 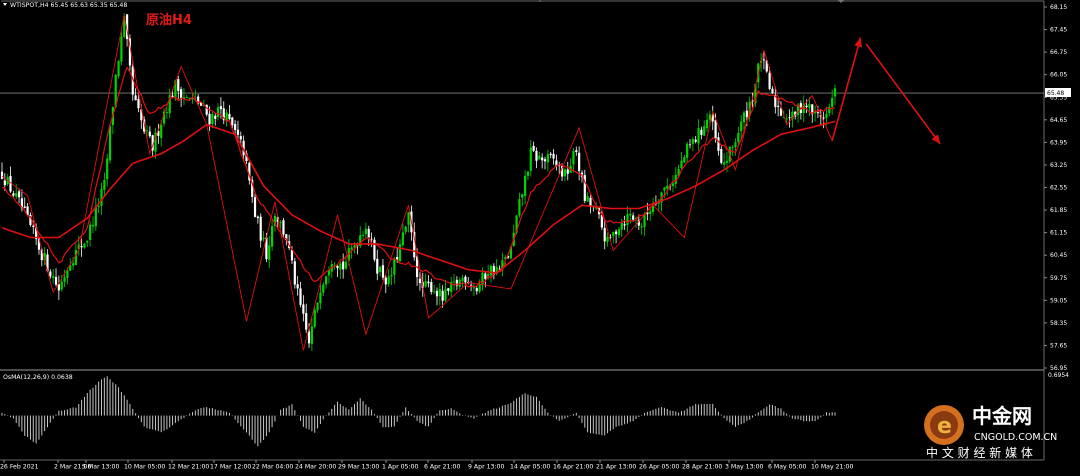 What do you see at coordinates (1058, 255) in the screenshot?
I see `y-tick-label: 60.45` at bounding box center [1058, 255].